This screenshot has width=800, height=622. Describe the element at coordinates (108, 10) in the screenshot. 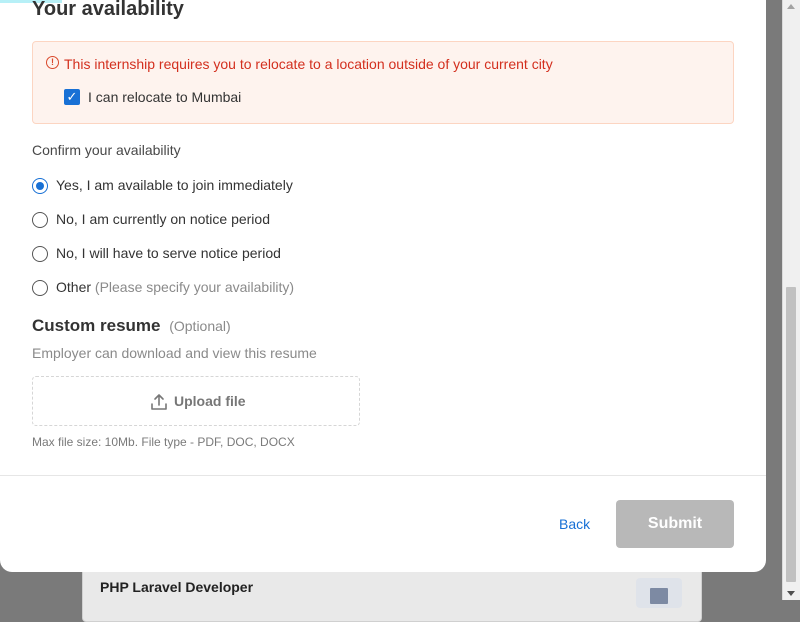

I see `availability-title: Your availability` at that location.